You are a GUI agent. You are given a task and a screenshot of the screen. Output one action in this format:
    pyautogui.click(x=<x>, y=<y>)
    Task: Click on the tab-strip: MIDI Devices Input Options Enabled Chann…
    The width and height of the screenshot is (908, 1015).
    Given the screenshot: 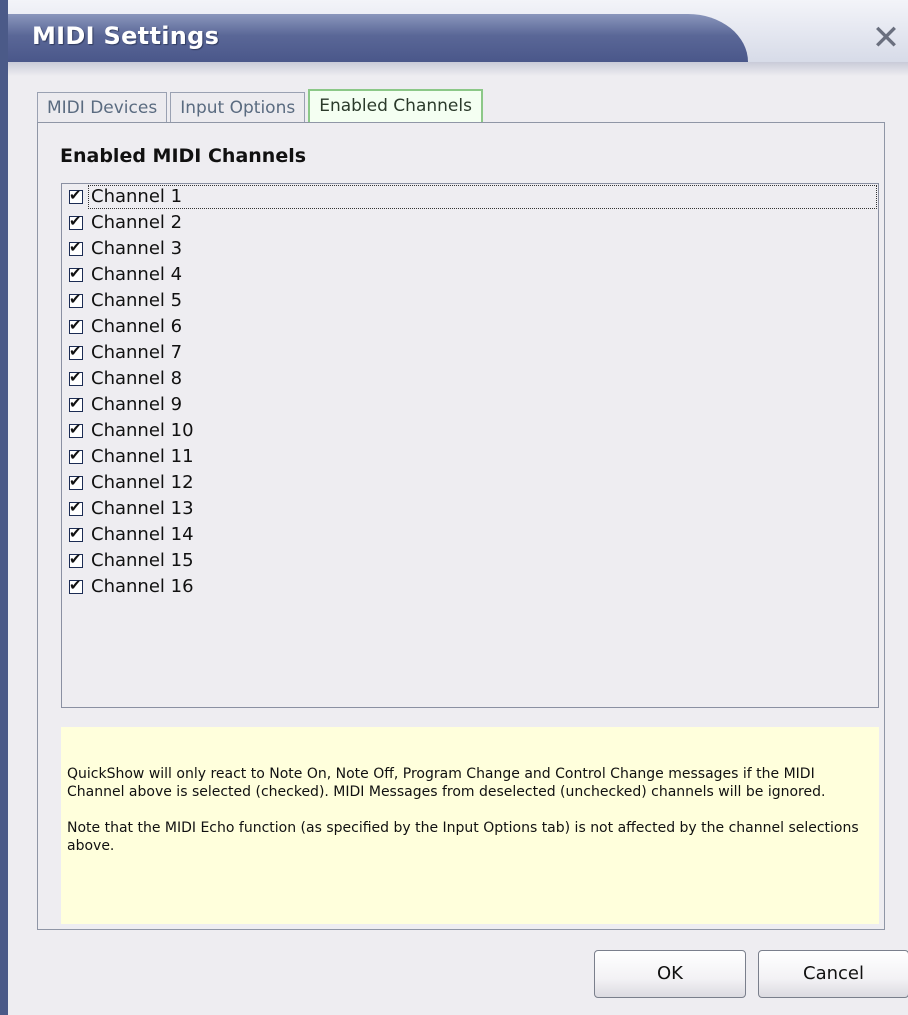 What is the action you would take?
    pyautogui.click(x=261, y=105)
    